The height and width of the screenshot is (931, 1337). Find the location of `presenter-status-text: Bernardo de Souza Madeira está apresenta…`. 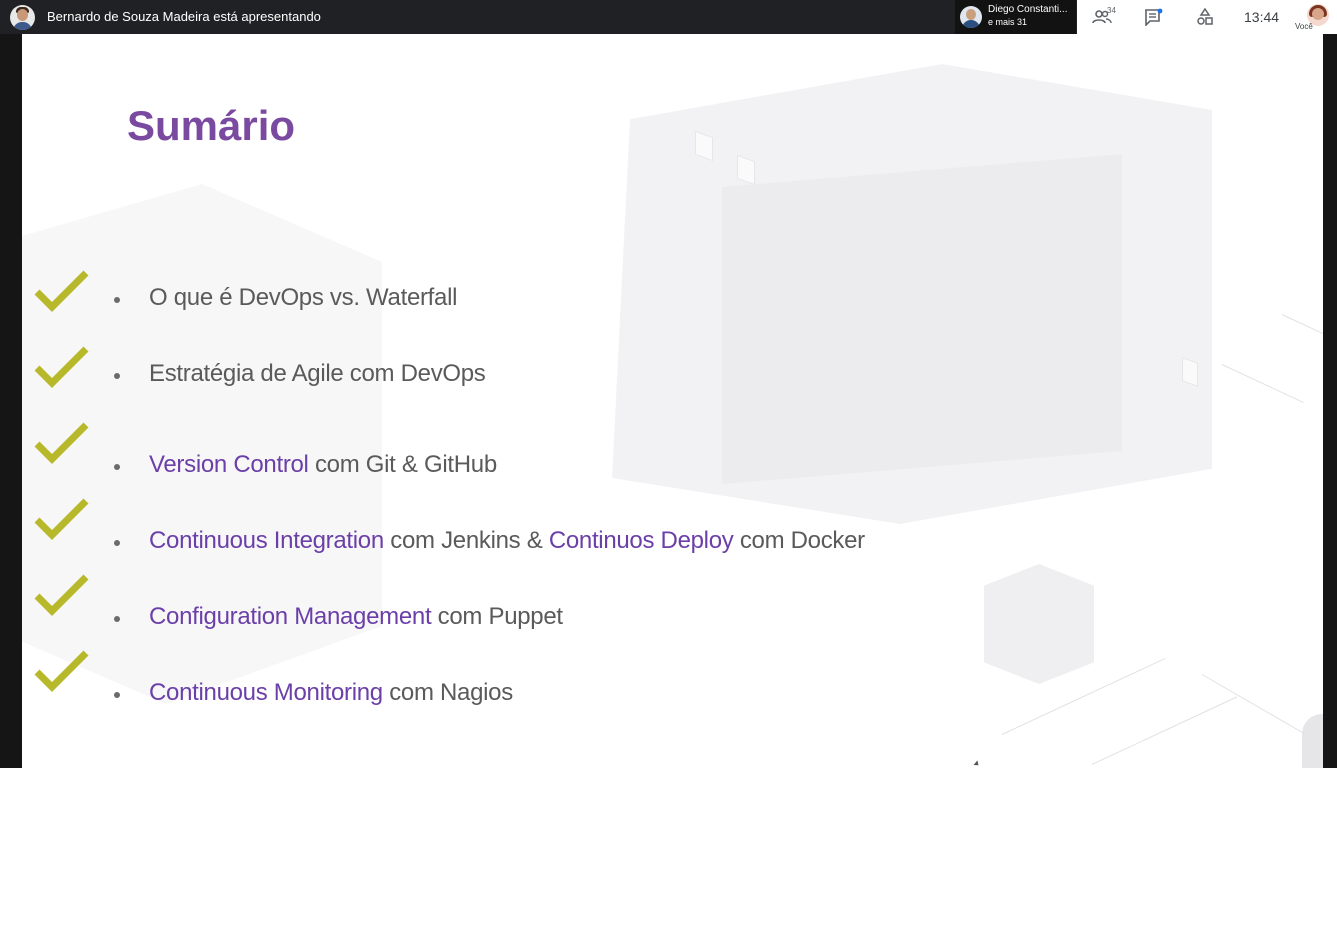

presenter-status-text: Bernardo de Souza Madeira está apresenta… is located at coordinates (184, 16).